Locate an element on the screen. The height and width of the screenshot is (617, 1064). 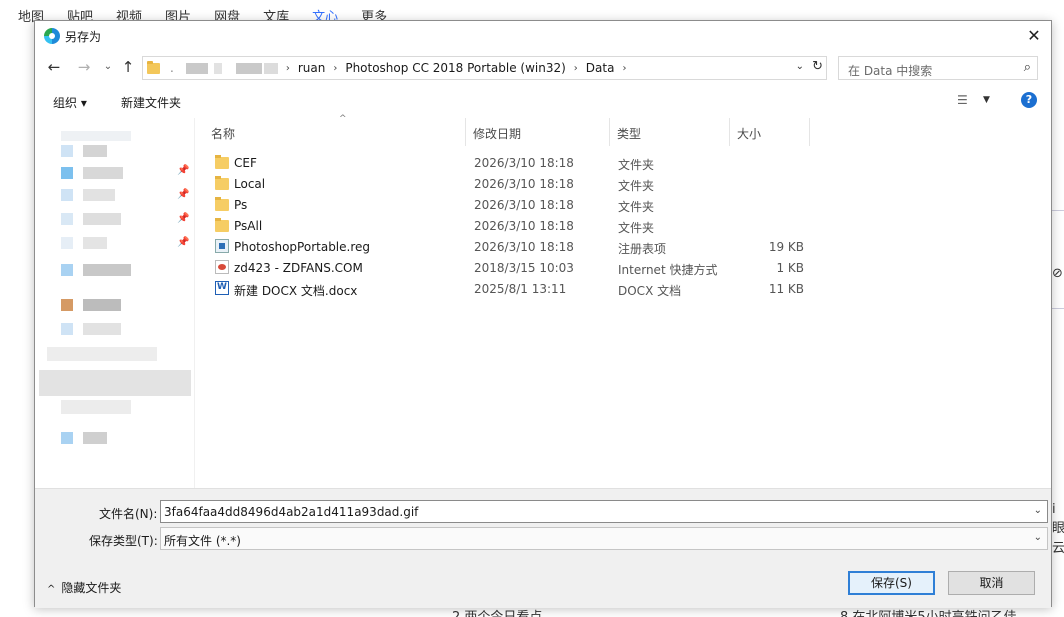
dialog-title: 另存为 is located at coordinates (83, 37).